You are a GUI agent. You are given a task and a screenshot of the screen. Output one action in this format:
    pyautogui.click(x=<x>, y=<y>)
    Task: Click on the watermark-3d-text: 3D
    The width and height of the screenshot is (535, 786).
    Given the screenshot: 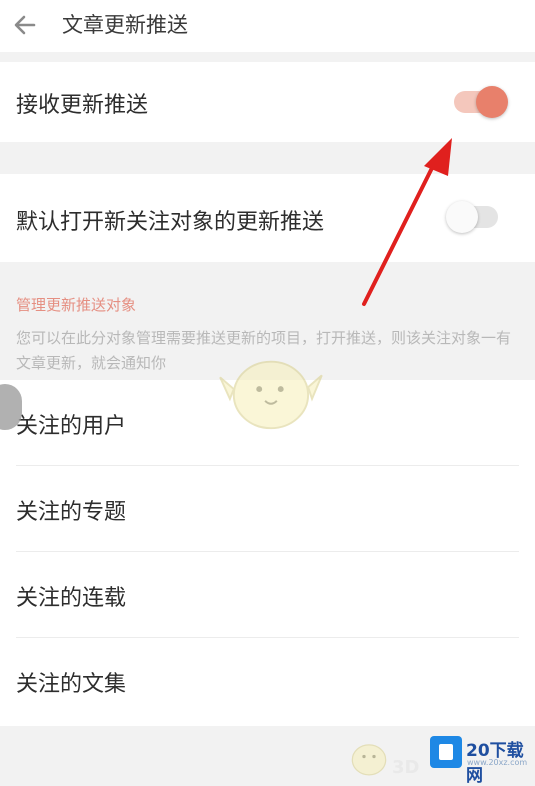 What is the action you would take?
    pyautogui.click(x=406, y=767)
    